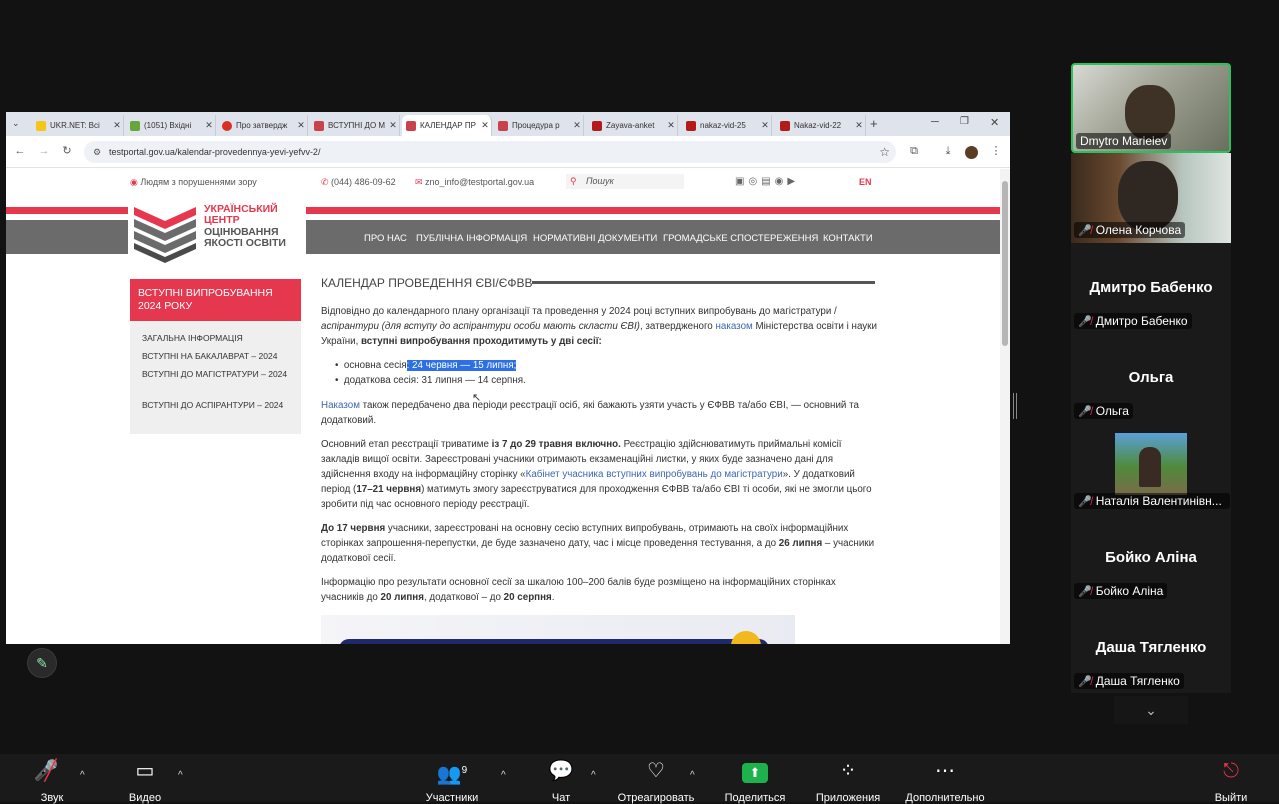 The image size is (1279, 804). Describe the element at coordinates (171, 125) in the screenshot. I see `browser-tab: (1051) Вхідні ✕` at that location.